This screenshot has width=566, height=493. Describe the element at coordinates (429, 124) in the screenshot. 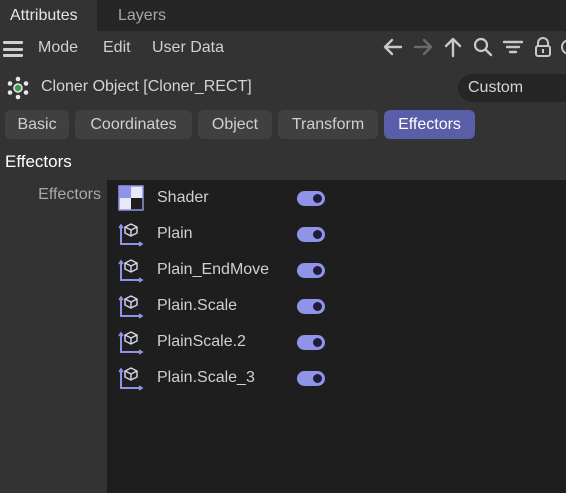

I see `tab-effectors: Effectors` at that location.